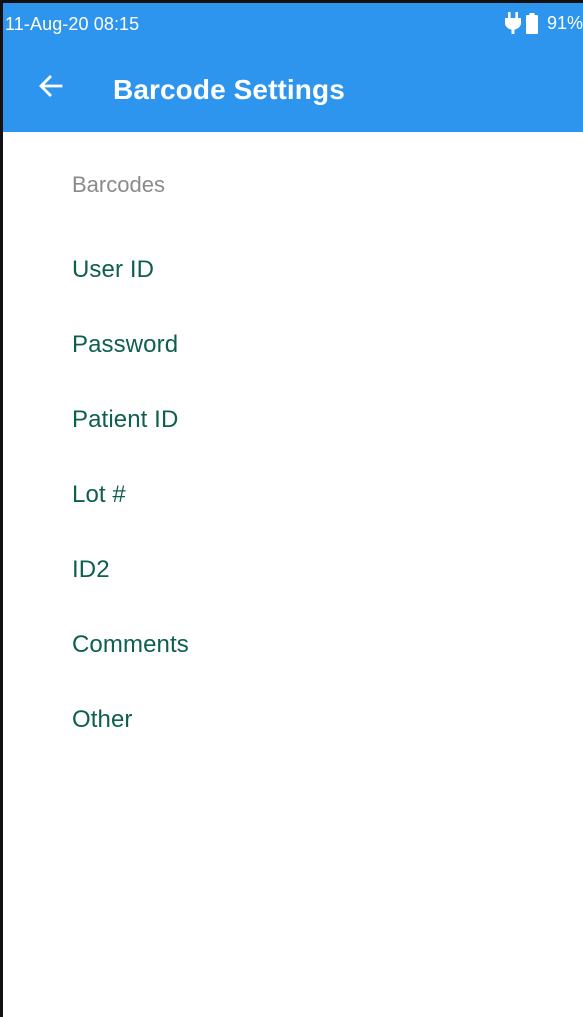 The image size is (583, 1017). What do you see at coordinates (513, 23) in the screenshot?
I see `plug-icon` at bounding box center [513, 23].